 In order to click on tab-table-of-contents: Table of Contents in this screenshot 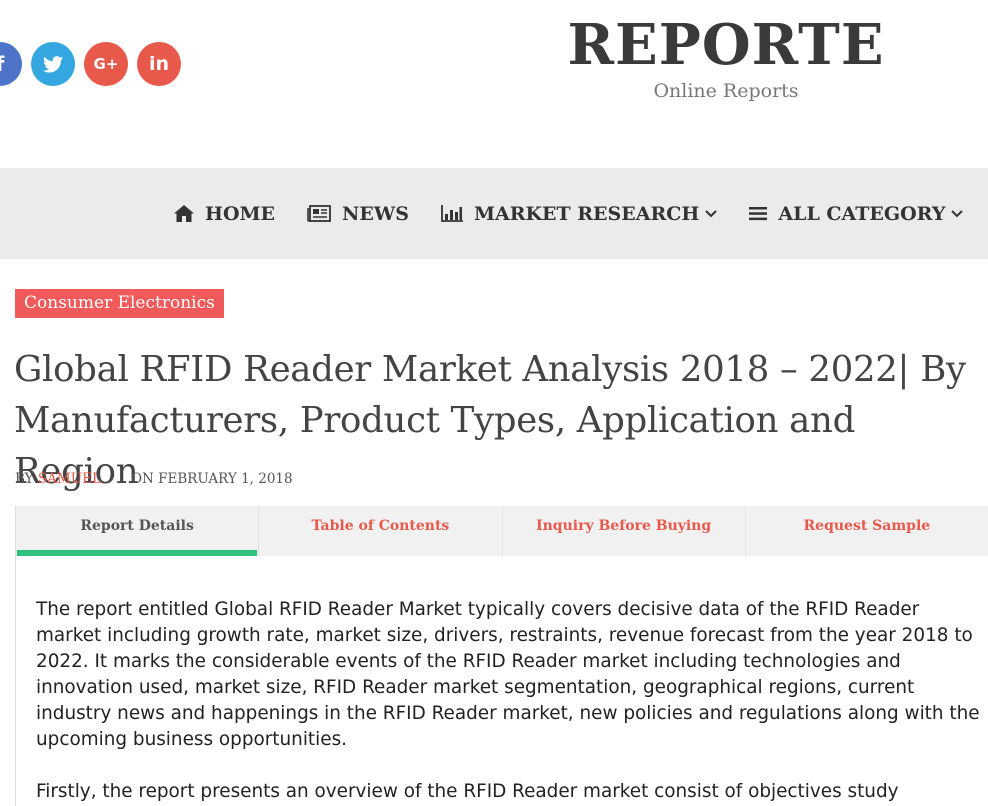, I will do `click(381, 531)`.